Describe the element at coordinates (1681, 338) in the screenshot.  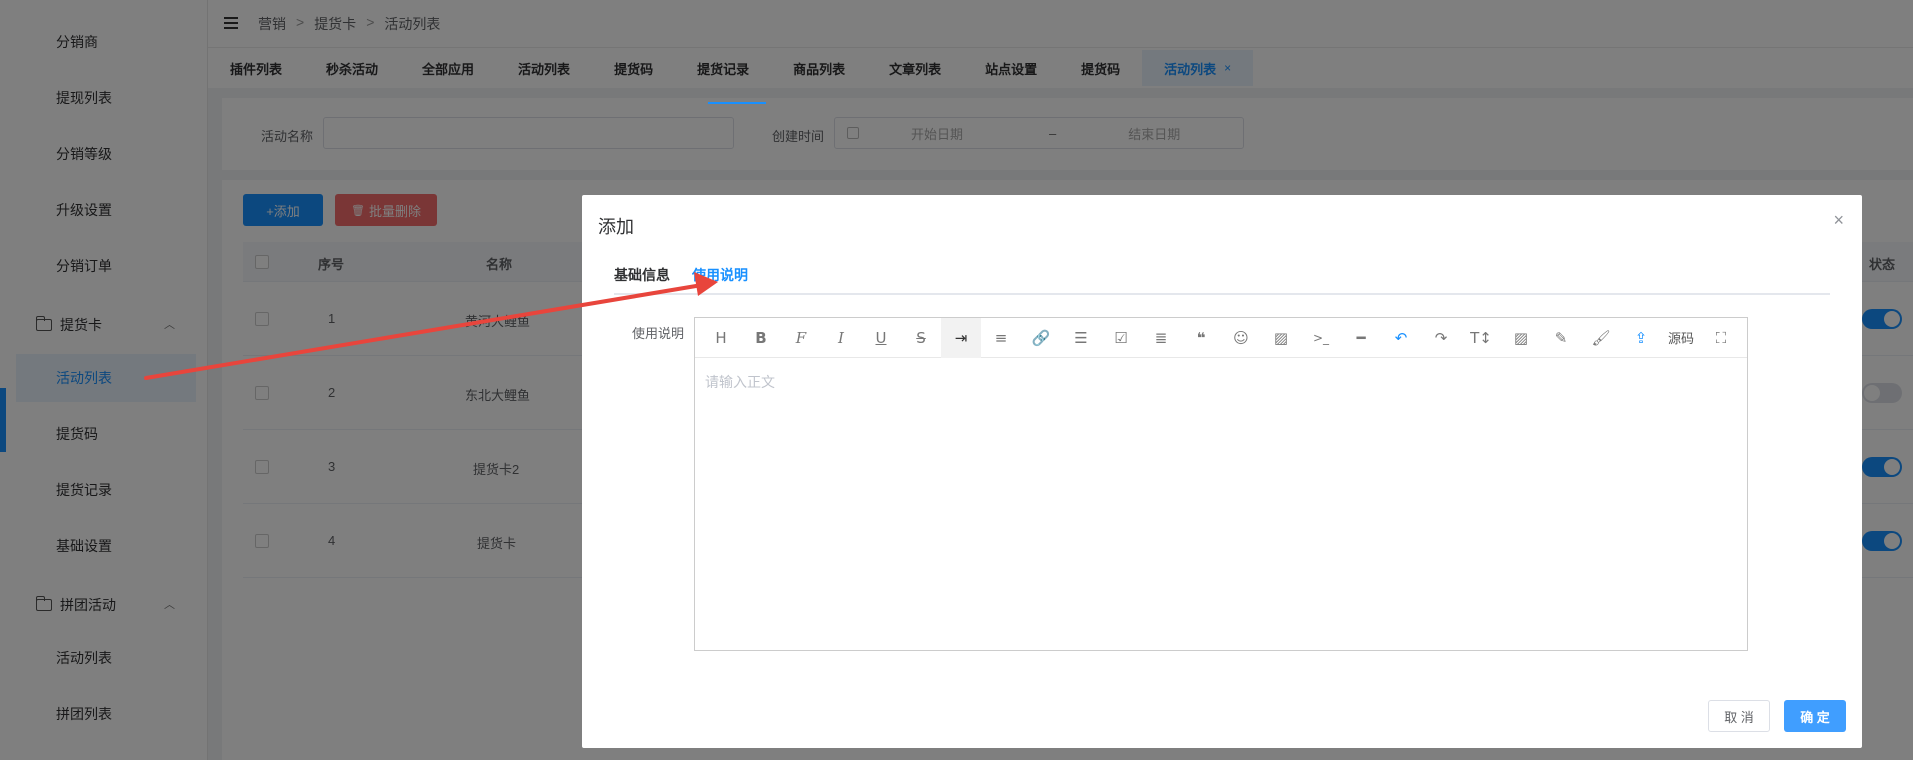
I see `source-code-button: 源码` at that location.